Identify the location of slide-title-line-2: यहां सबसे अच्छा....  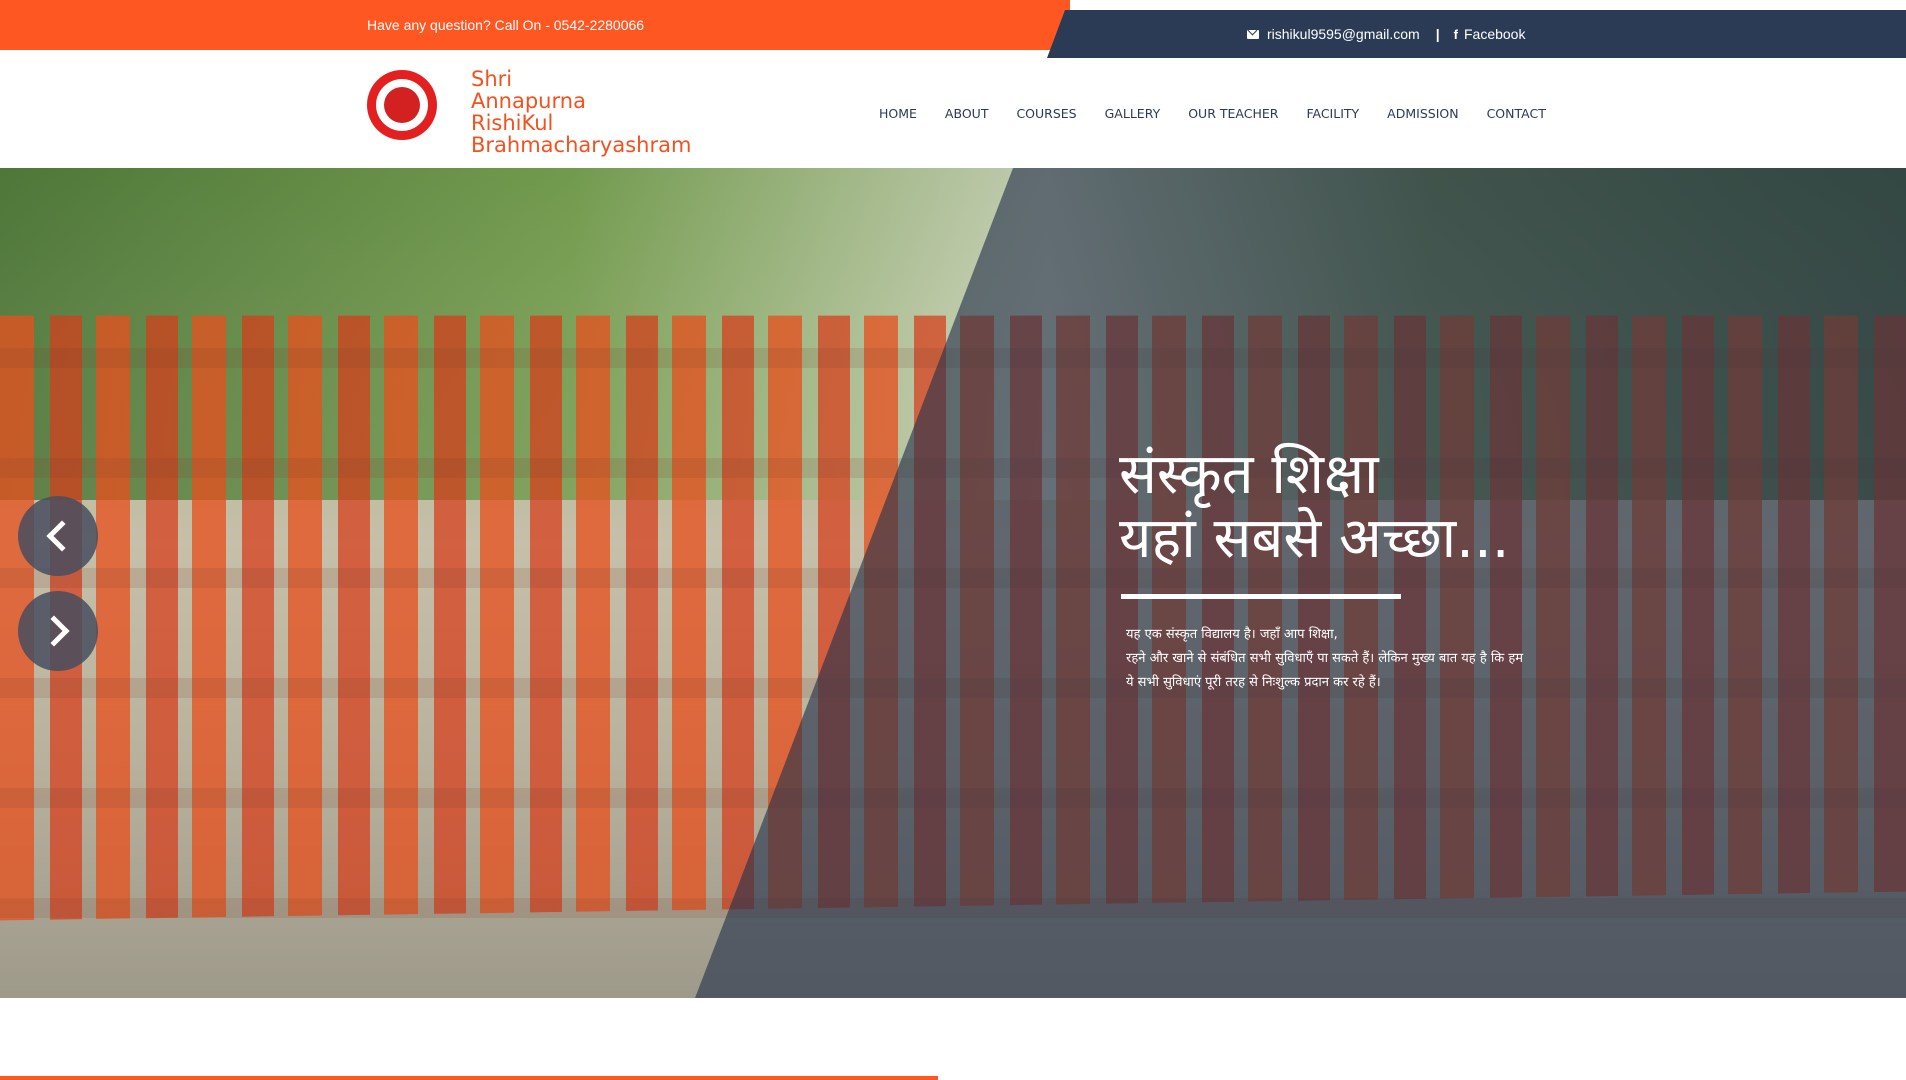
(1314, 538).